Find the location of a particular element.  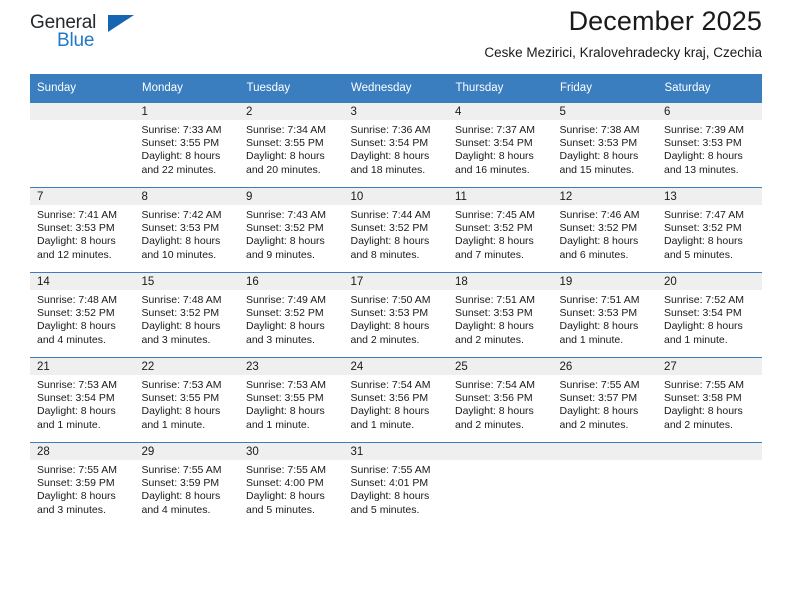

day-number: 14 is located at coordinates (82, 281).